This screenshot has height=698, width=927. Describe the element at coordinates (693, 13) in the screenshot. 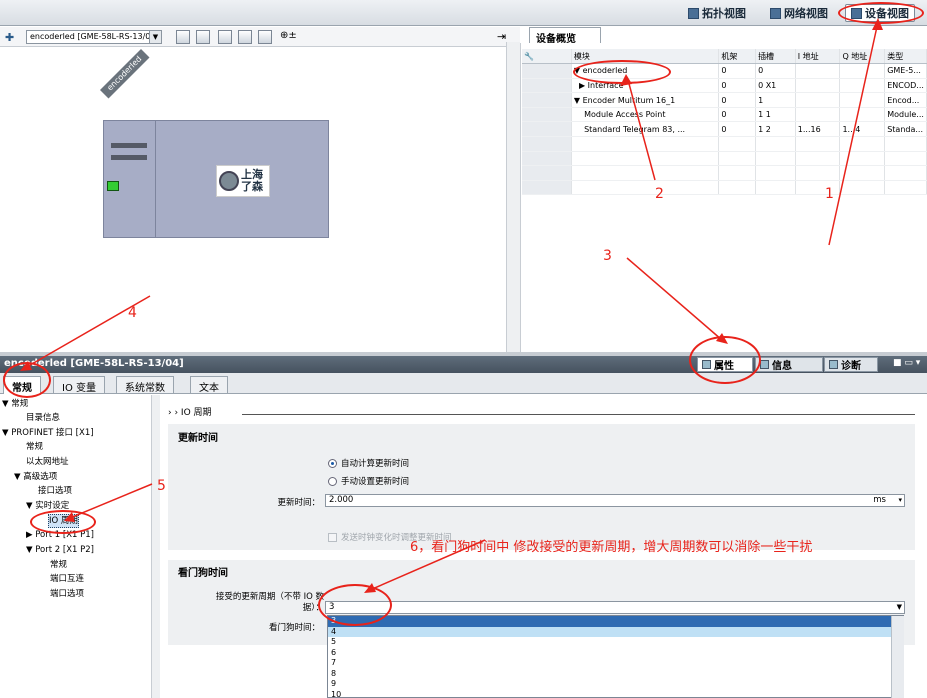

I see `topology-icon` at that location.